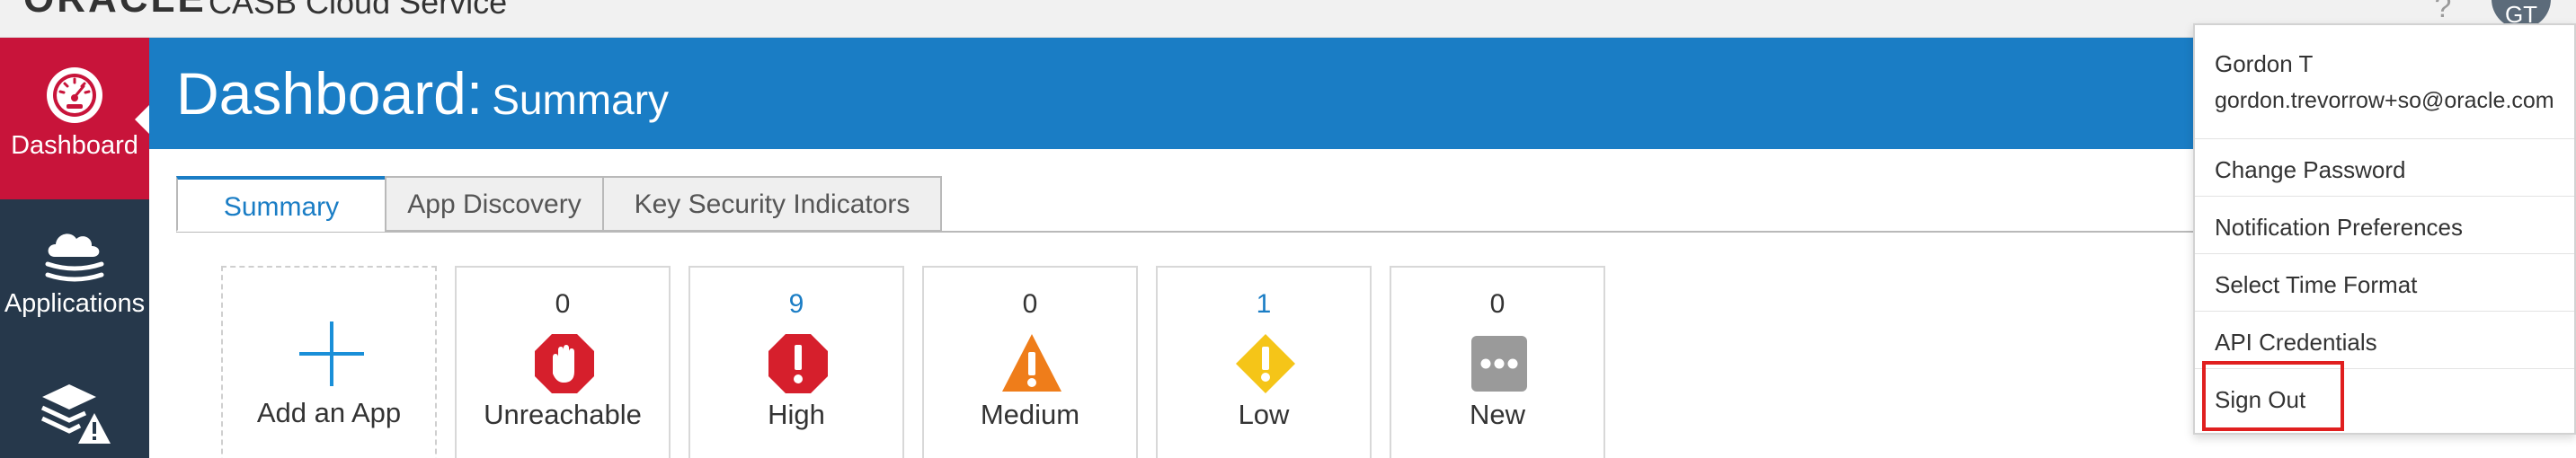 The image size is (2576, 458). What do you see at coordinates (1264, 304) in the screenshot?
I see `risk-count: 1` at bounding box center [1264, 304].